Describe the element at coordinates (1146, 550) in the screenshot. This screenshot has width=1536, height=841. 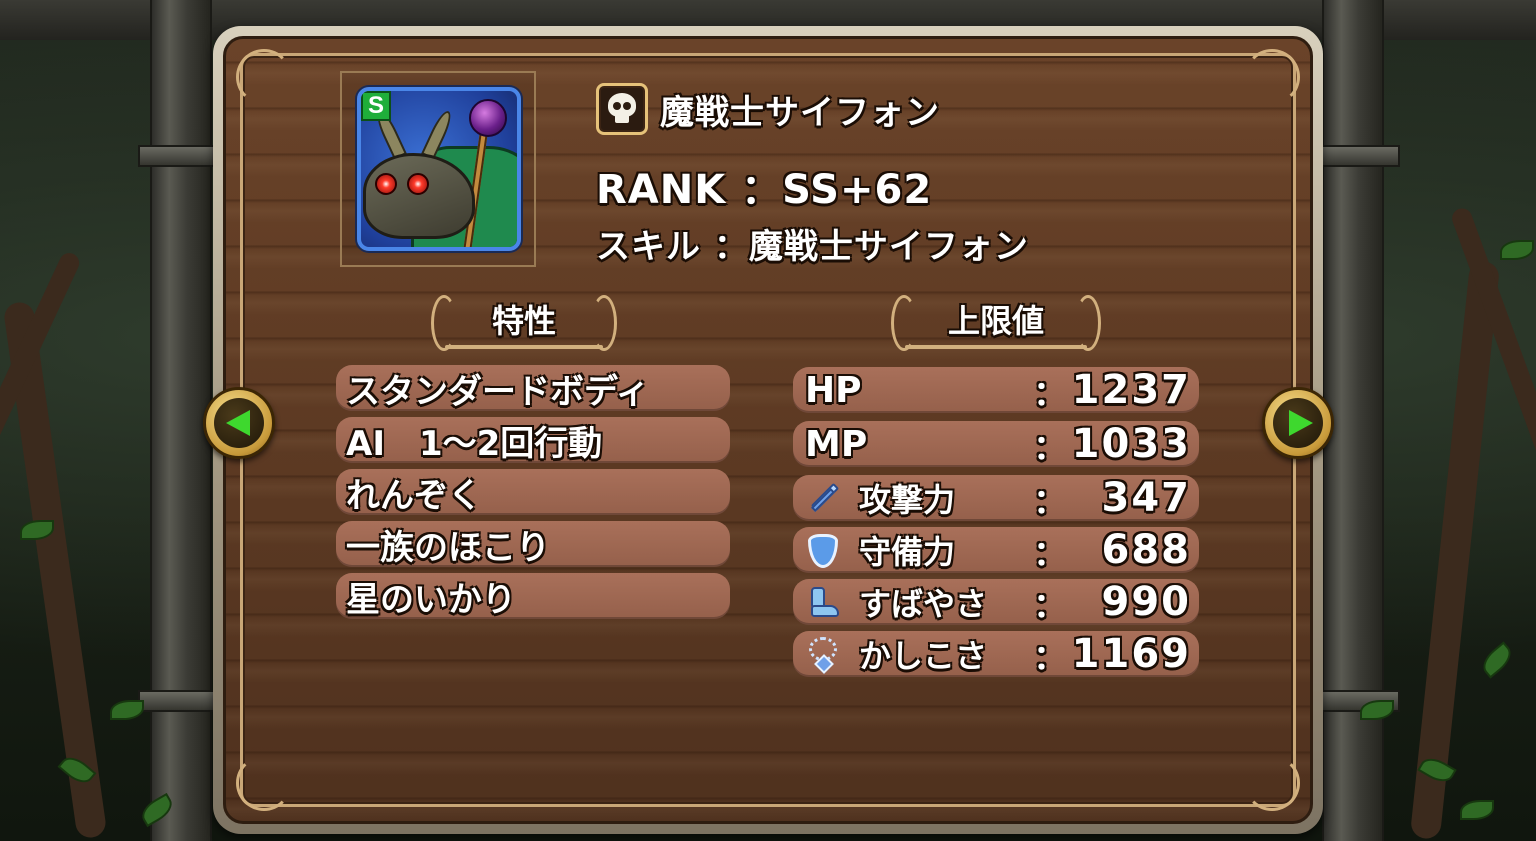
I see `stat-value: 688` at that location.